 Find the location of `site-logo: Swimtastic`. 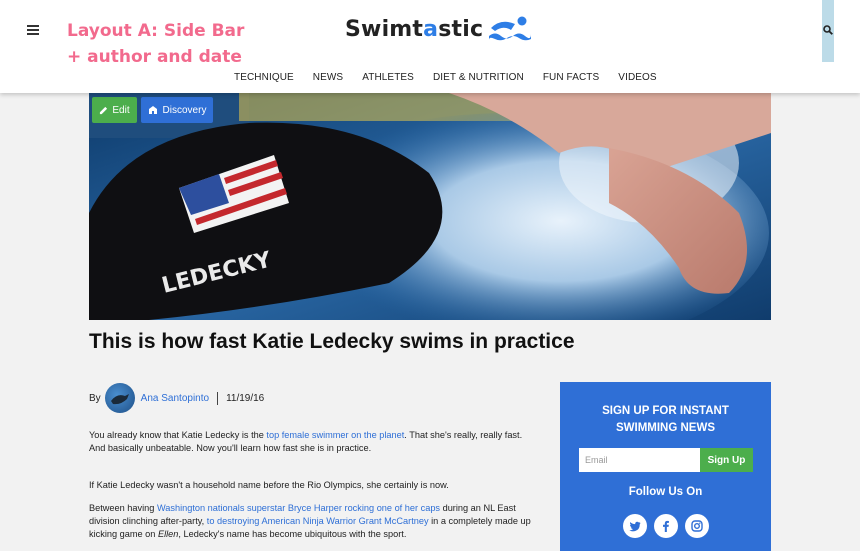

site-logo: Swimtastic is located at coordinates (438, 29).